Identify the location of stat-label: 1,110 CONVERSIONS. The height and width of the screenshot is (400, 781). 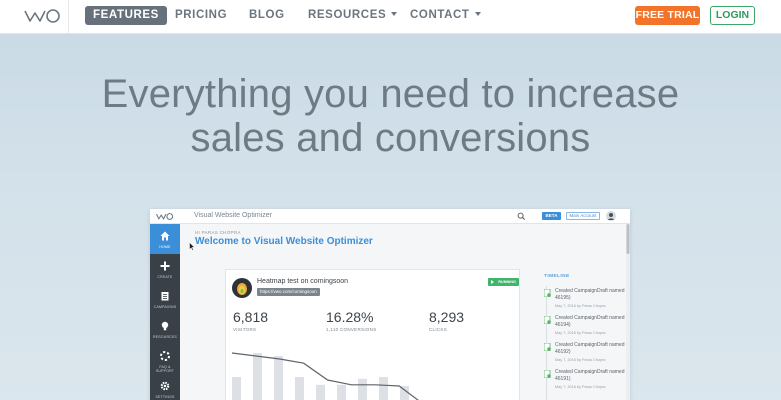
(351, 329).